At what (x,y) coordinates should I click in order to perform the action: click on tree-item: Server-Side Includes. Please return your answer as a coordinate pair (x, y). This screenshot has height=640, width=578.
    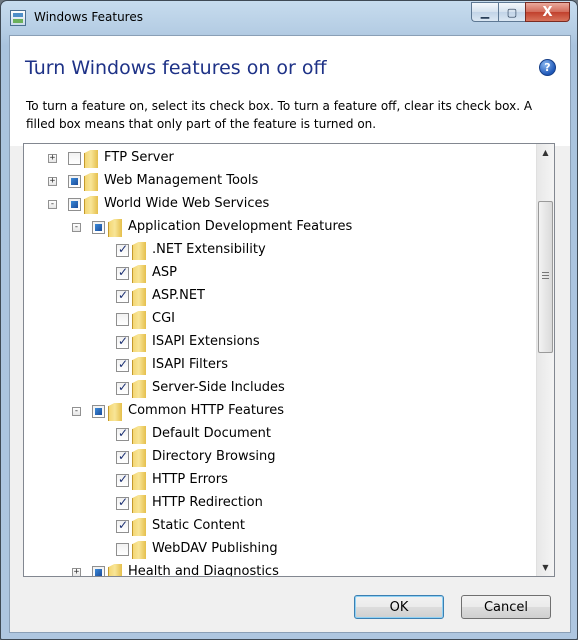
    Looking at the image, I should click on (279, 388).